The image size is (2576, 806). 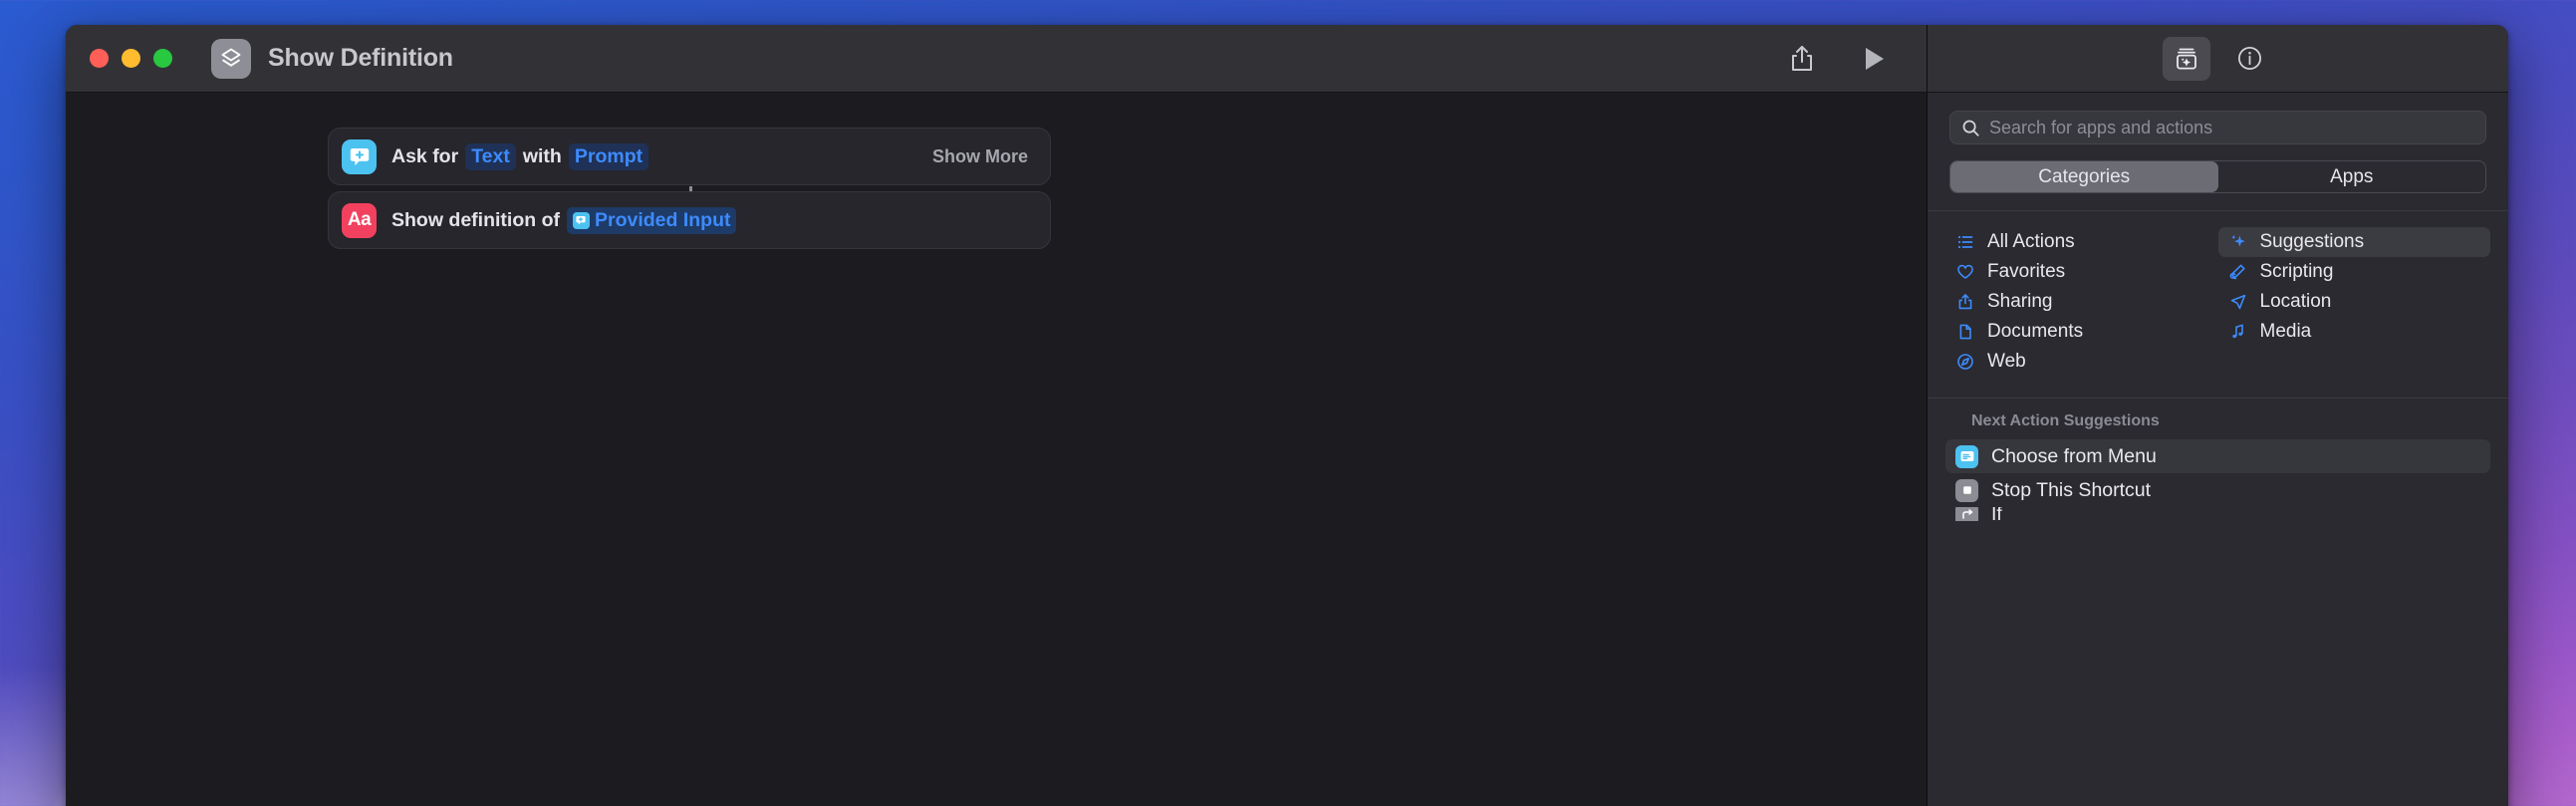 I want to click on category-scripting: Scripting, so click(x=2354, y=272).